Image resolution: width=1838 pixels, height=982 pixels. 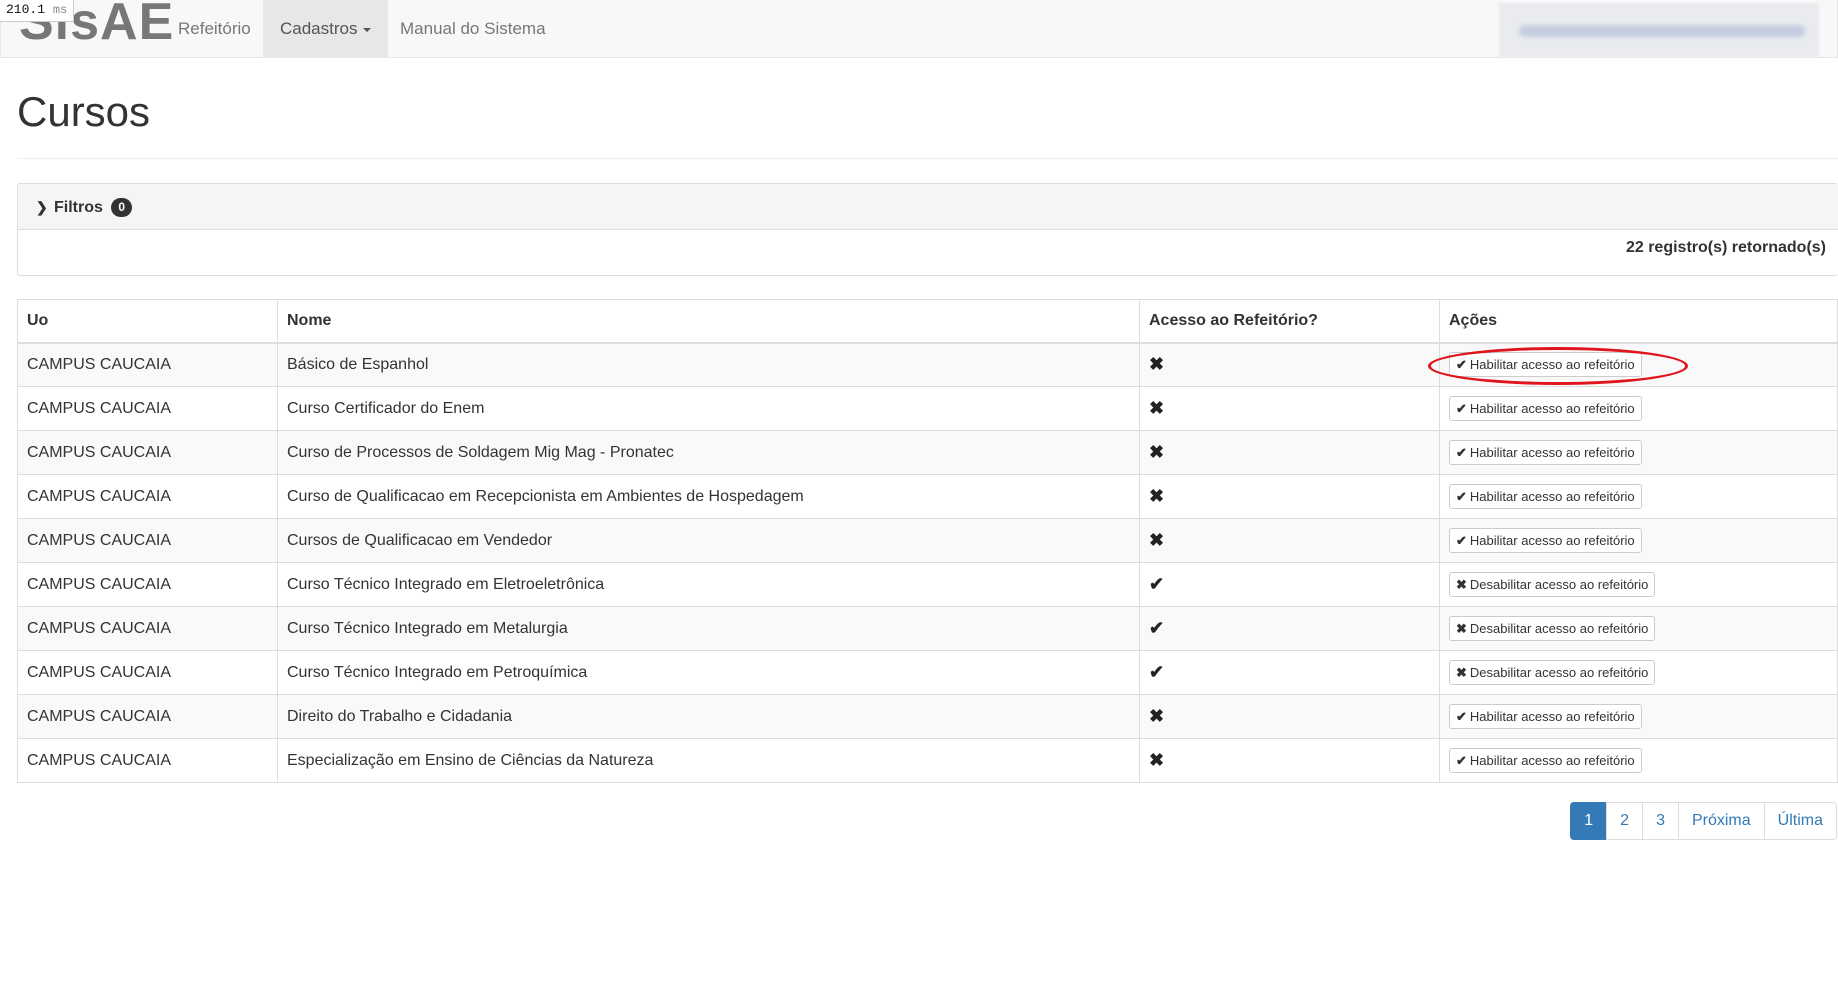 What do you see at coordinates (708, 364) in the screenshot?
I see `cell-nome: Básico de Espanhol` at bounding box center [708, 364].